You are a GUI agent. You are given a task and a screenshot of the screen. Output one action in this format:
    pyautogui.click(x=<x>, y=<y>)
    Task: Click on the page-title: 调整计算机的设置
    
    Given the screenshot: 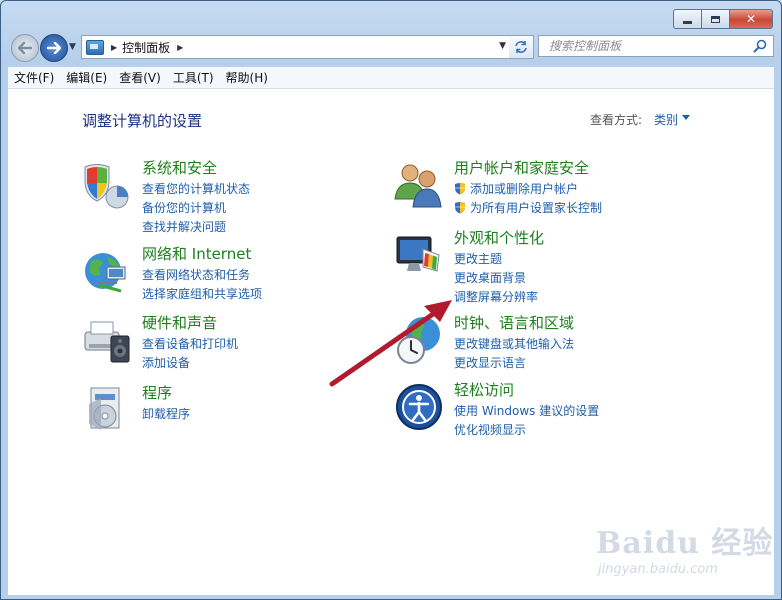 What is the action you would take?
    pyautogui.click(x=142, y=121)
    